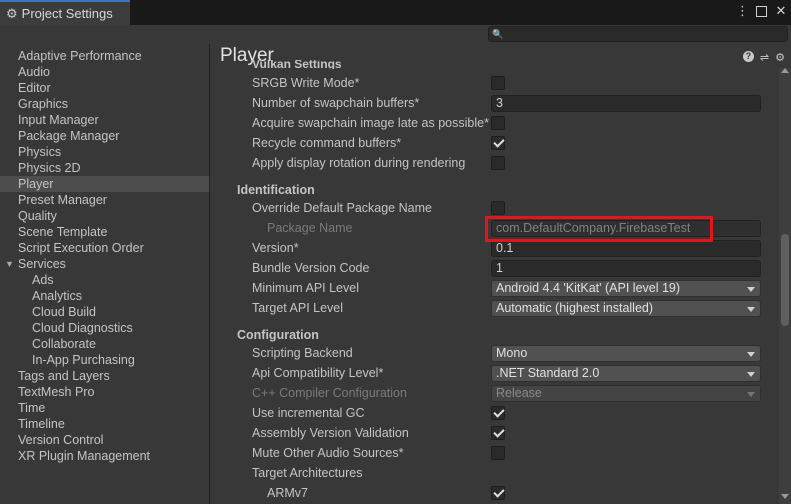 The height and width of the screenshot is (504, 791). I want to click on recycle-buffers-checkbox, so click(498, 143).